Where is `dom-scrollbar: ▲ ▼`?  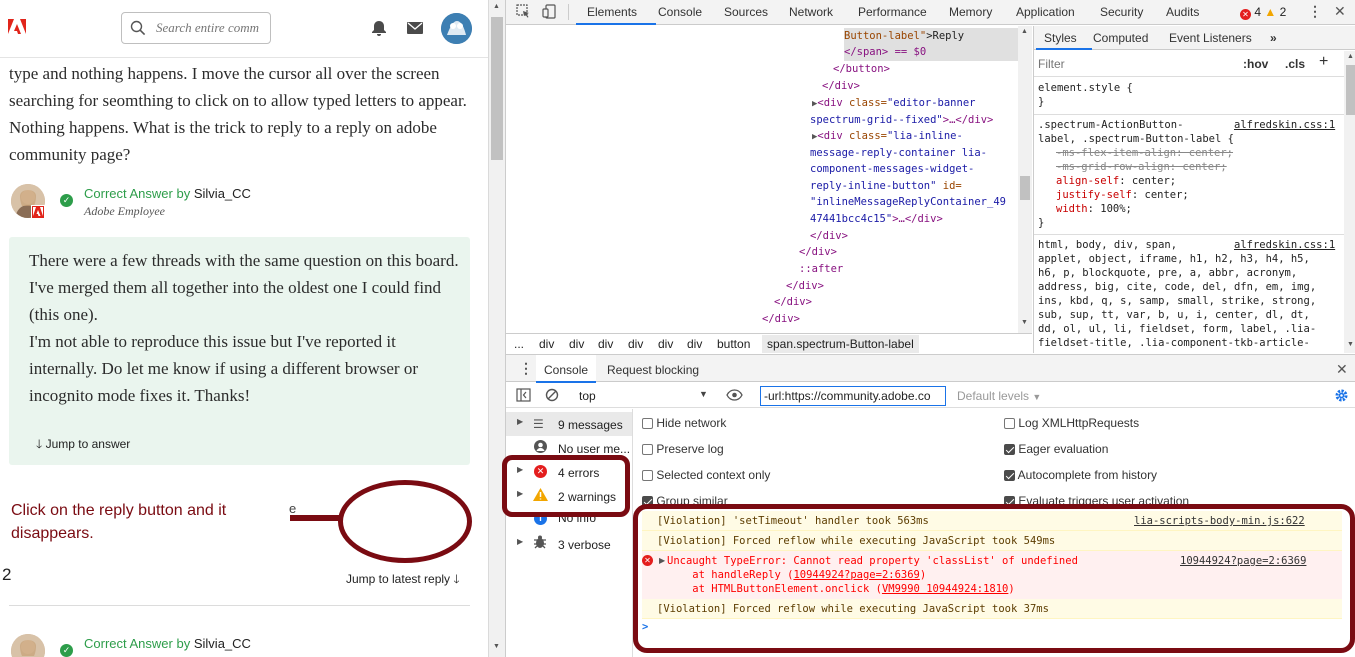
dom-scrollbar: ▲ ▼ is located at coordinates (1025, 179).